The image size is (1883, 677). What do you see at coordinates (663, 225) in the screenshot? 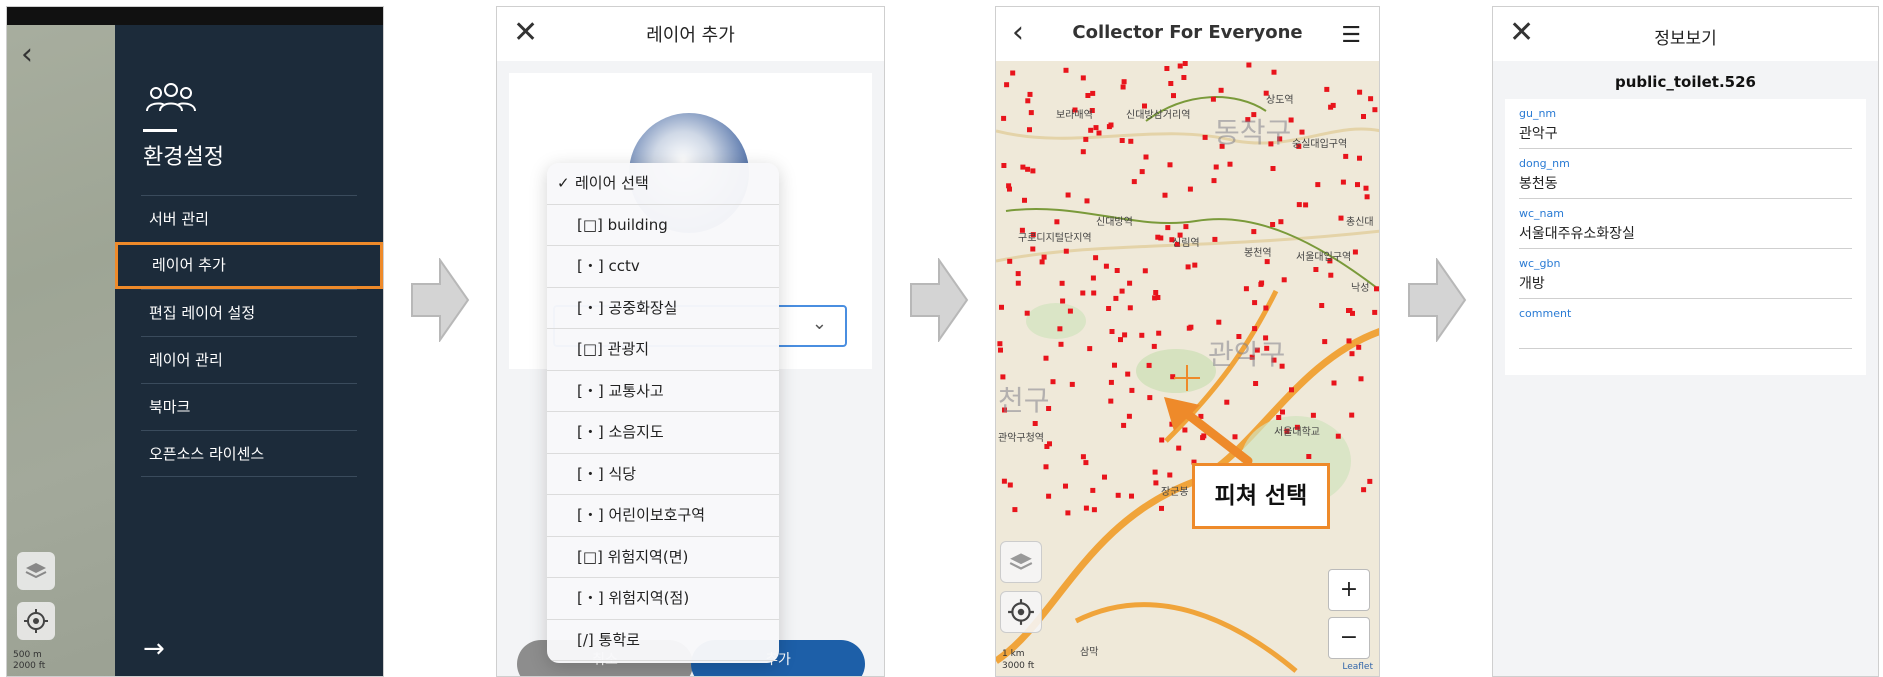
I see `dropdown-option: [□] building` at bounding box center [663, 225].